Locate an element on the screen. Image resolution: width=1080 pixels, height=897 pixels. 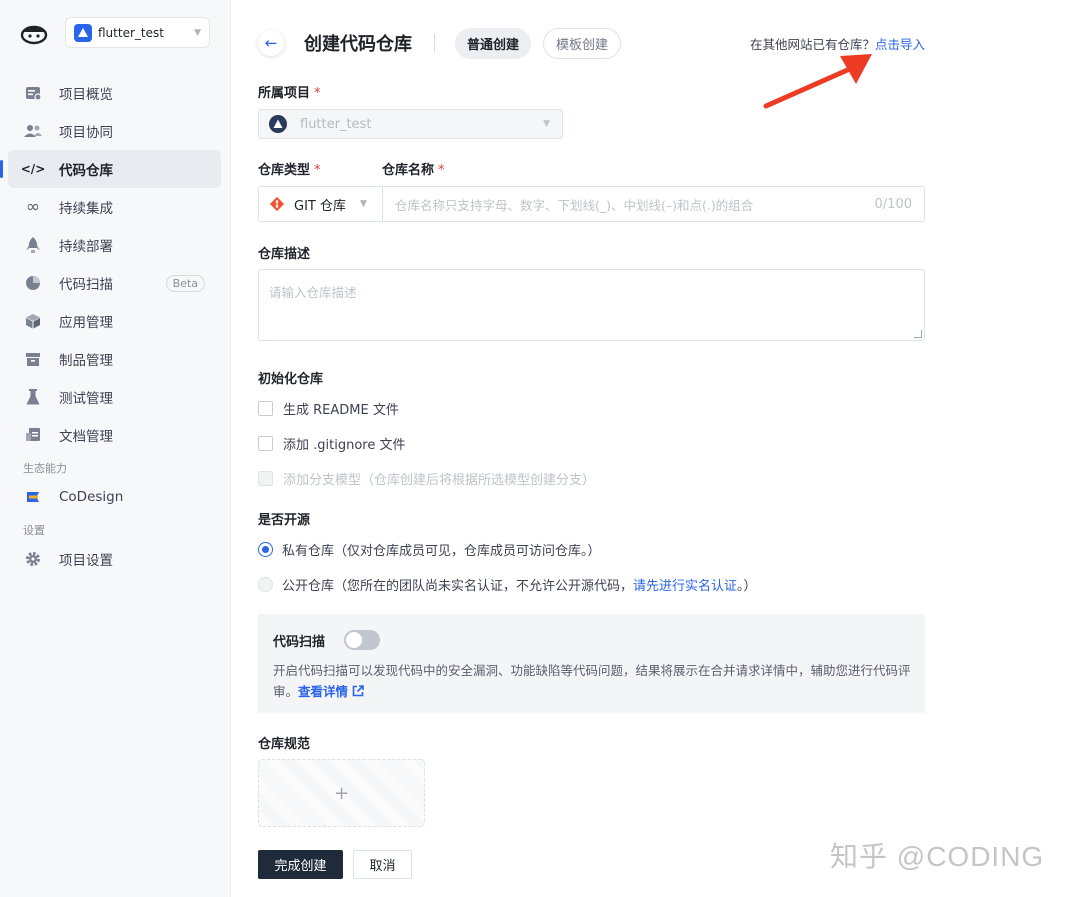
view-details-link: 查看详情 is located at coordinates (331, 691).